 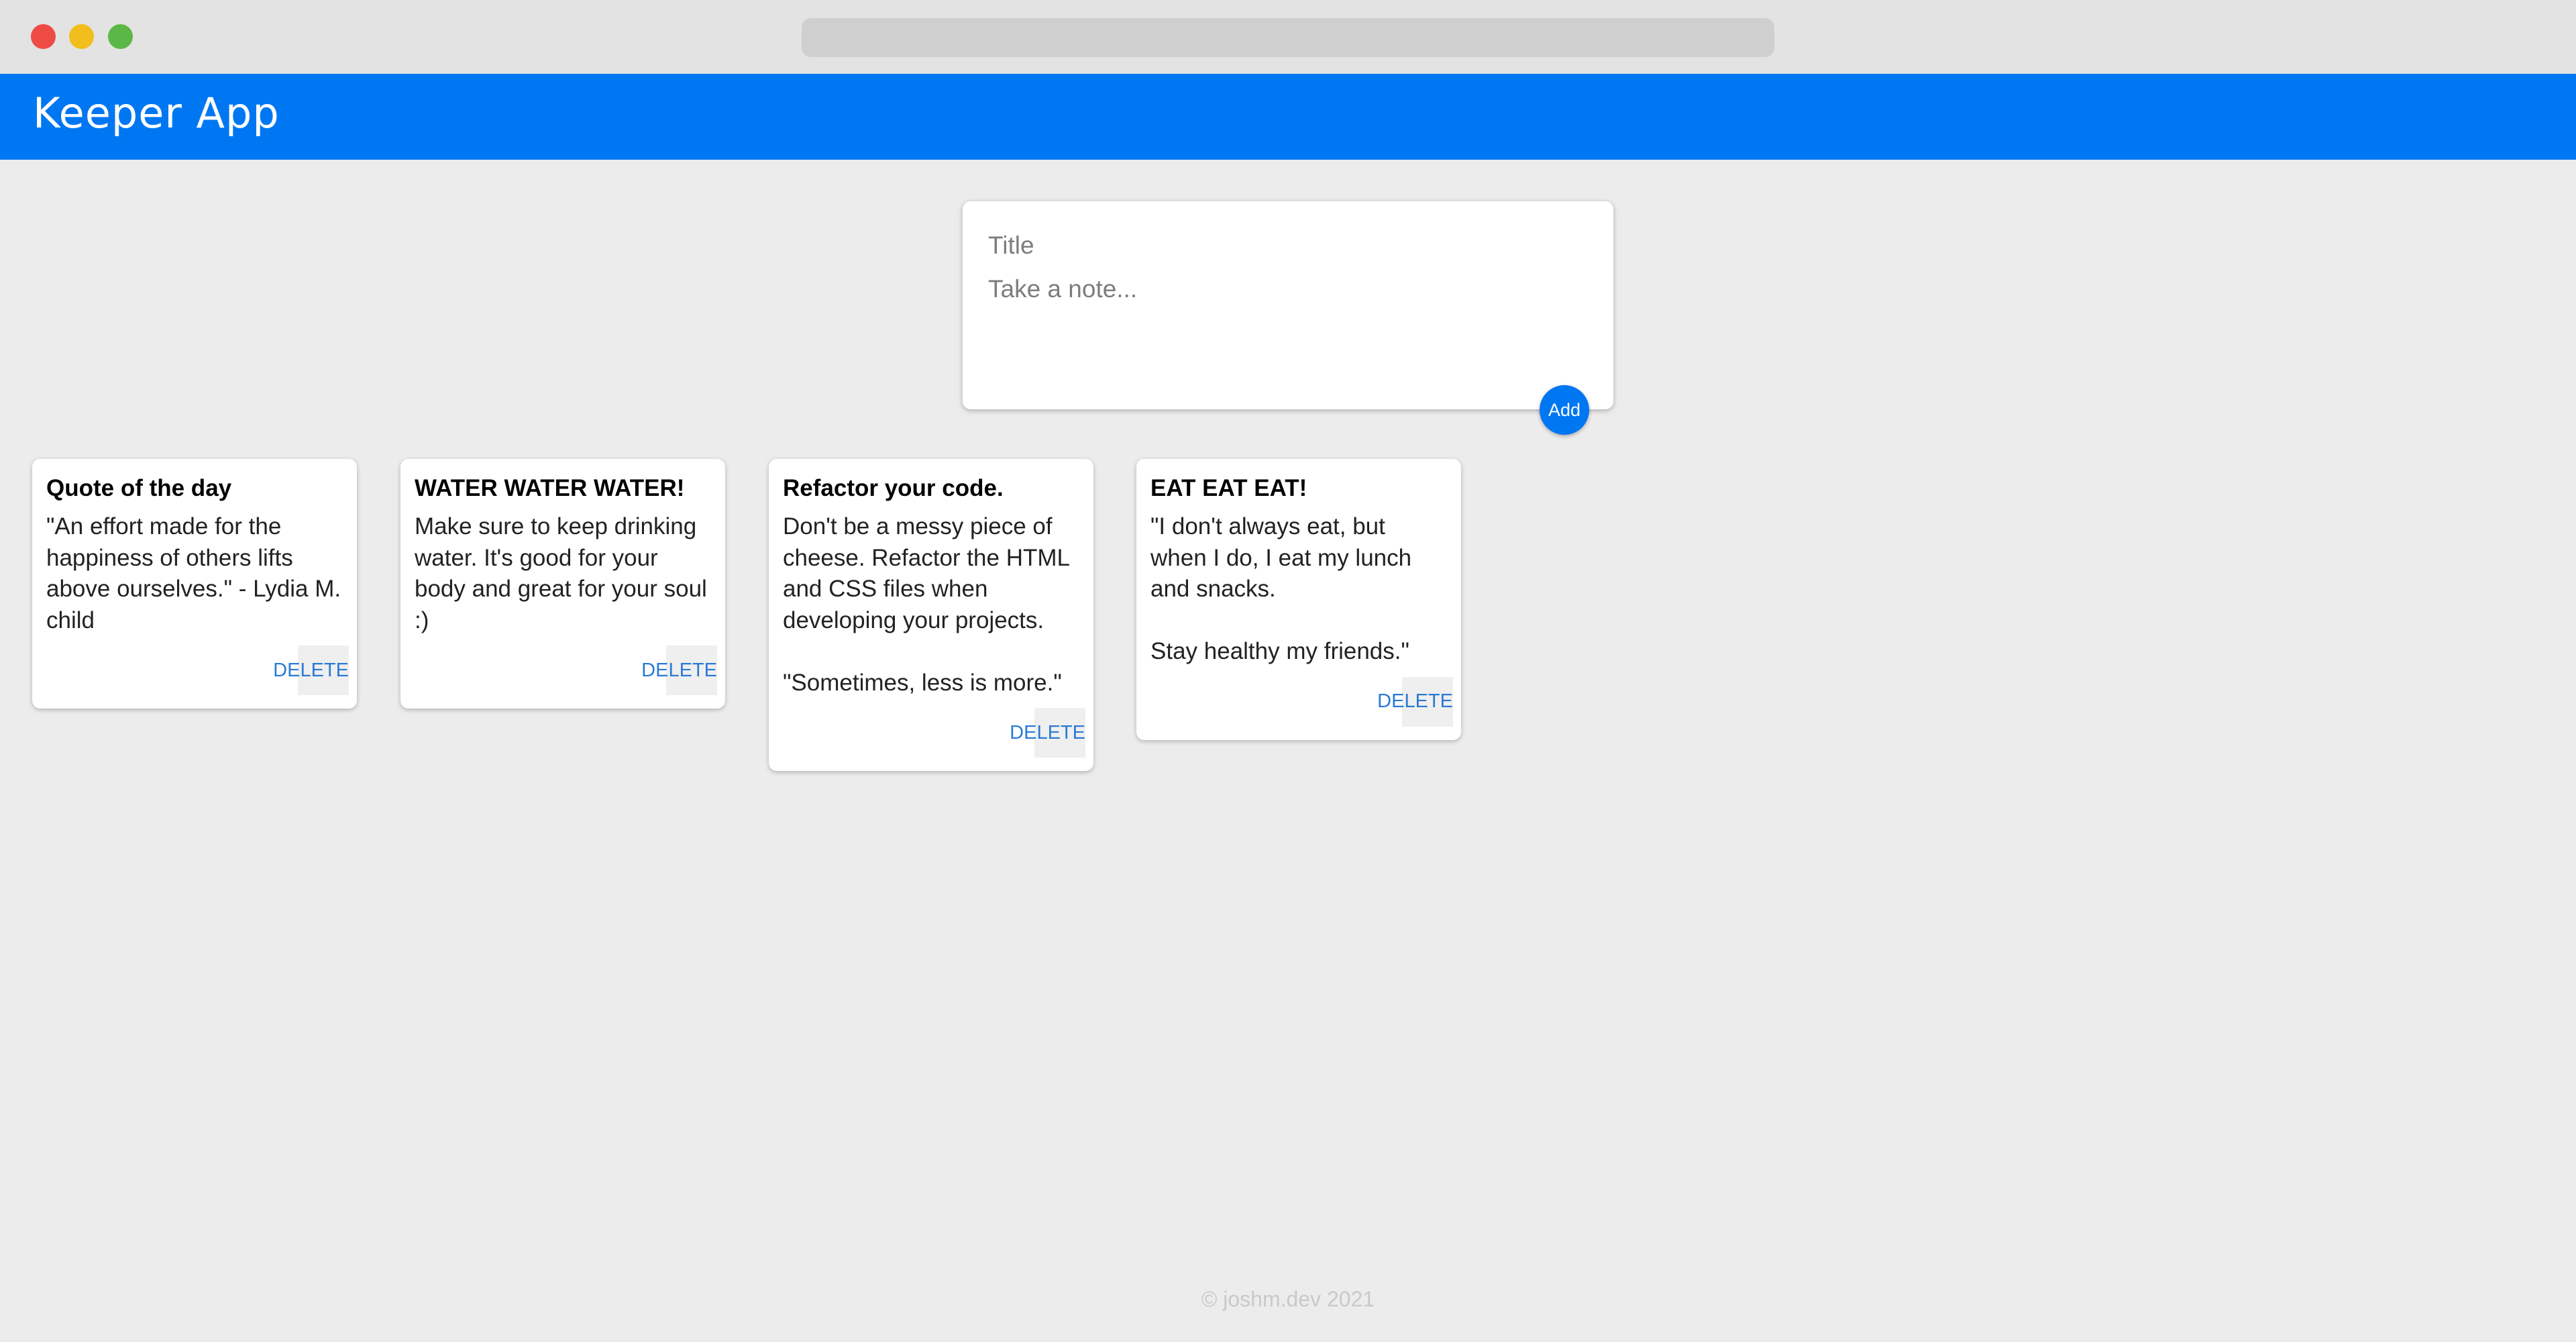 I want to click on create-note-form, so click(x=1288, y=305).